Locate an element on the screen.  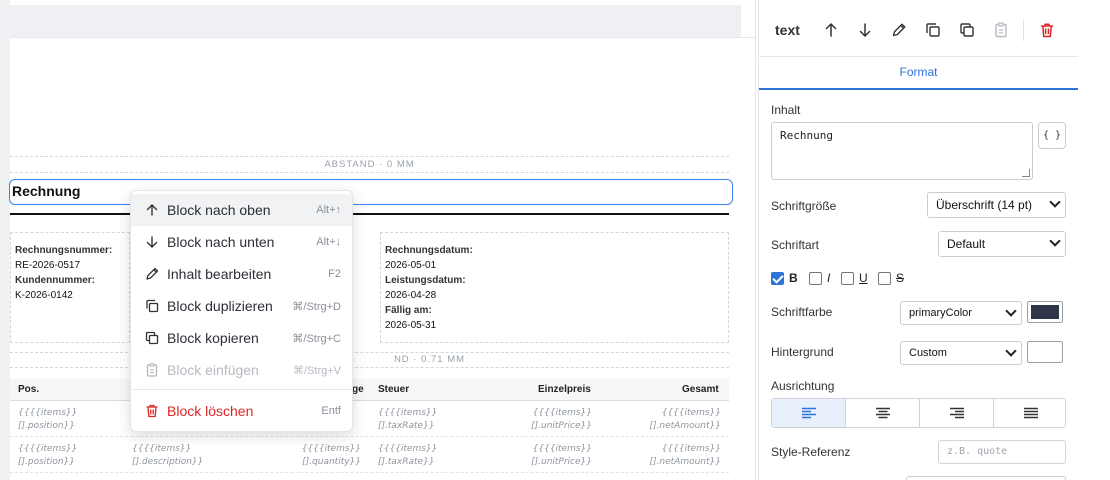
pencil-icon is located at coordinates (152, 273).